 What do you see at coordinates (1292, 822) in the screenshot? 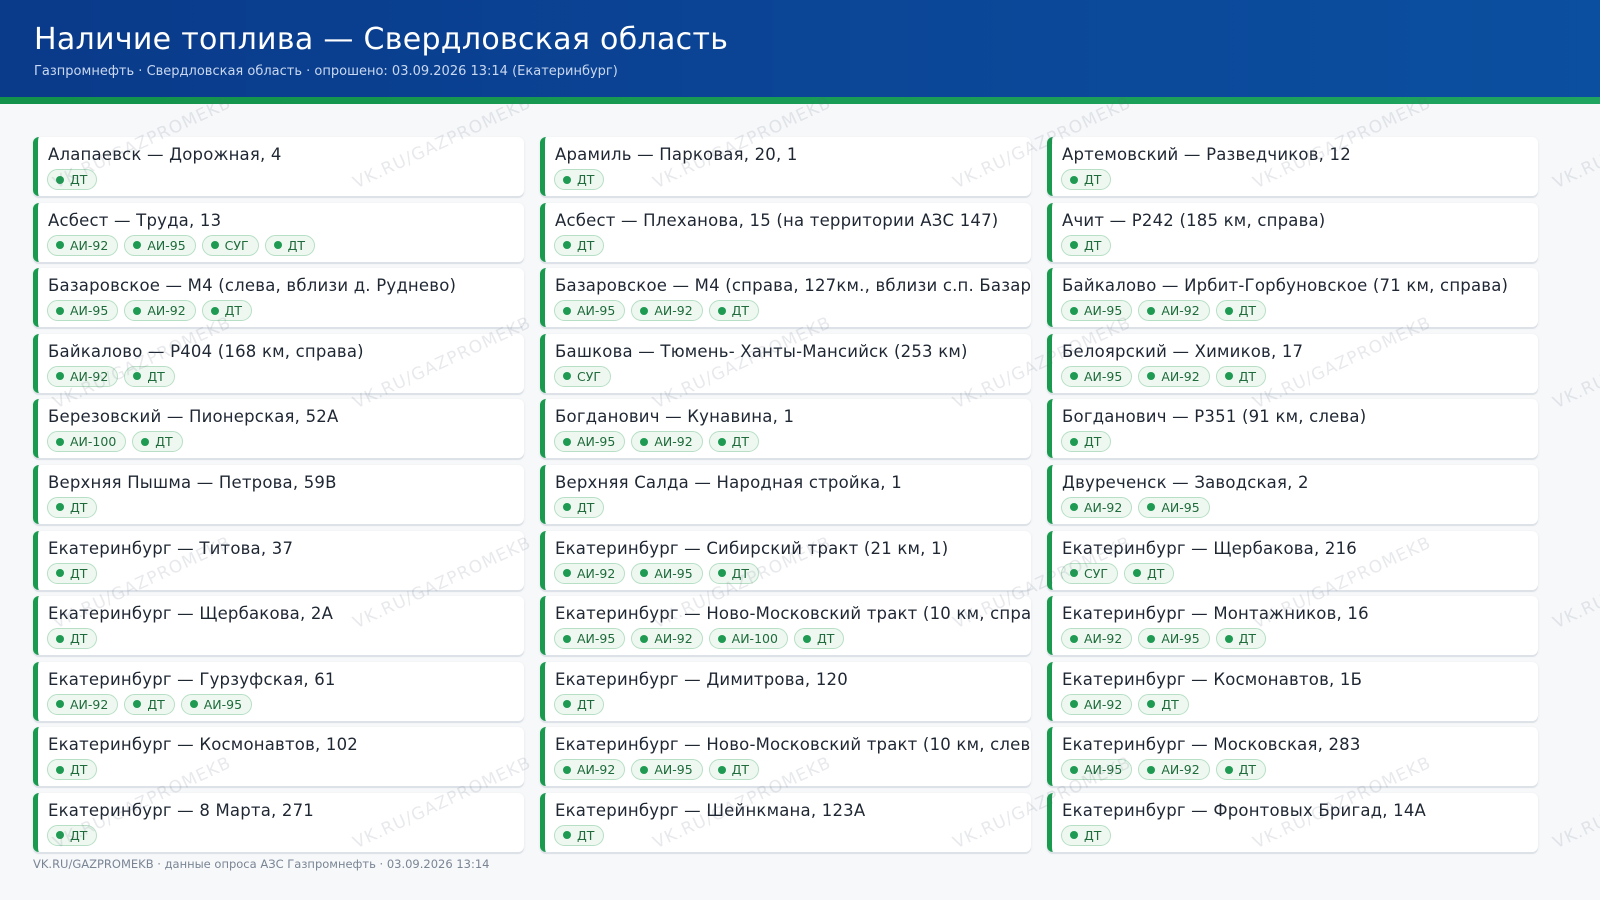
I see `station-card: Екатеринбург — Фронтовых Бригад, 14А ДТ` at bounding box center [1292, 822].